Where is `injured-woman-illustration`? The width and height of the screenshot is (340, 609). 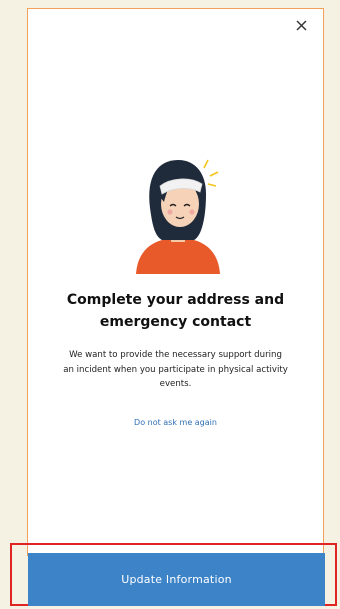 injured-woman-illustration is located at coordinates (178, 216).